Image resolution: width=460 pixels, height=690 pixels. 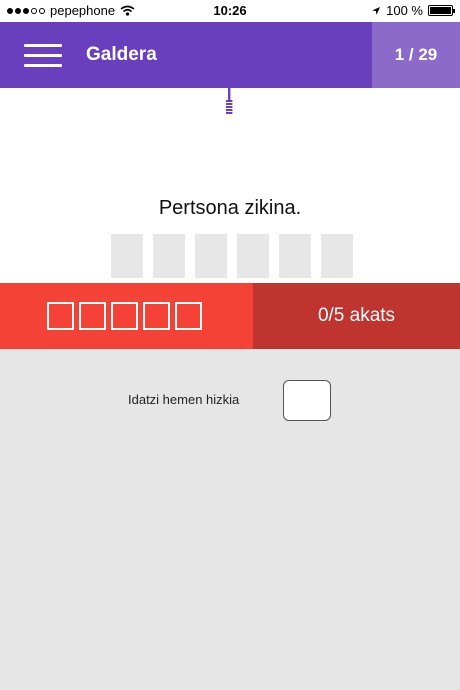 I want to click on location-arrow-icon, so click(x=376, y=10).